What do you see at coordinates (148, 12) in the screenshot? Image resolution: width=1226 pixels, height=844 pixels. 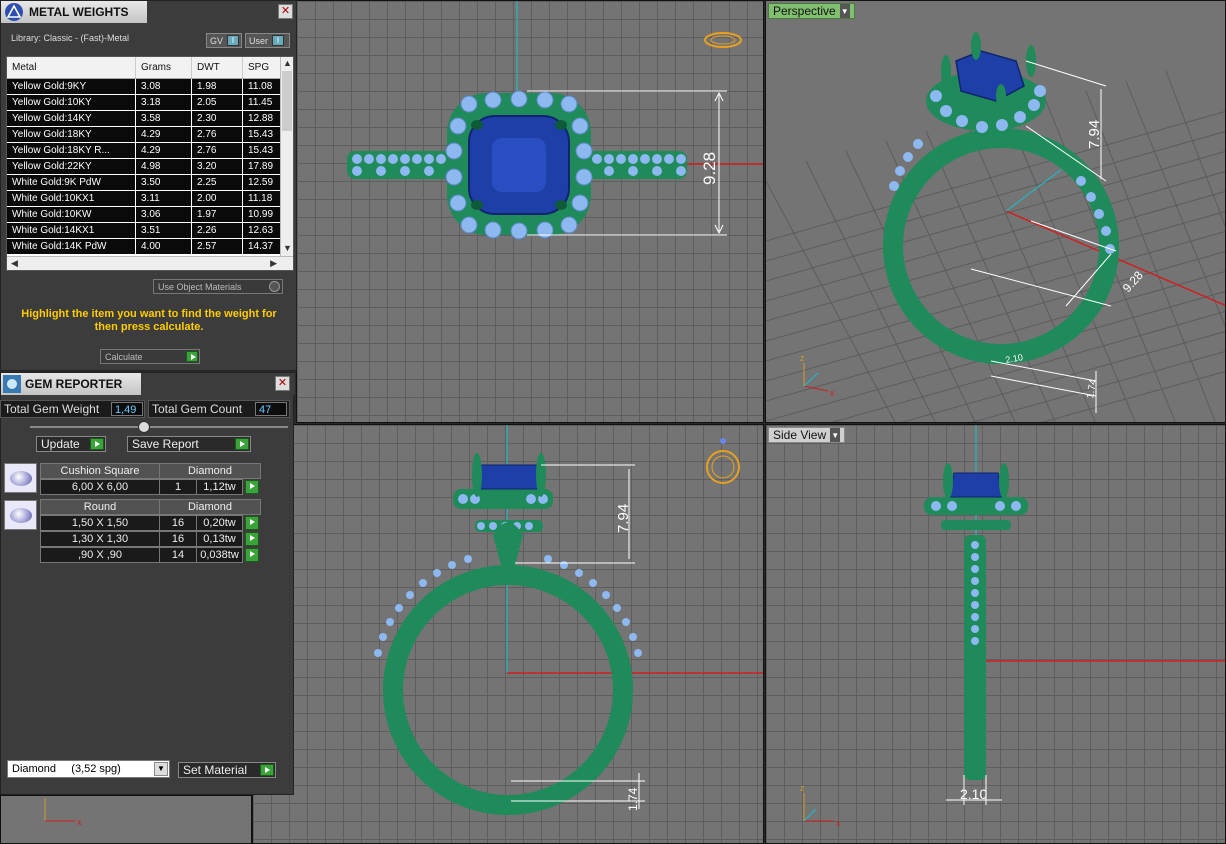 I see `metal-weights-titlebar: METAL WEIGHTS ✕` at bounding box center [148, 12].